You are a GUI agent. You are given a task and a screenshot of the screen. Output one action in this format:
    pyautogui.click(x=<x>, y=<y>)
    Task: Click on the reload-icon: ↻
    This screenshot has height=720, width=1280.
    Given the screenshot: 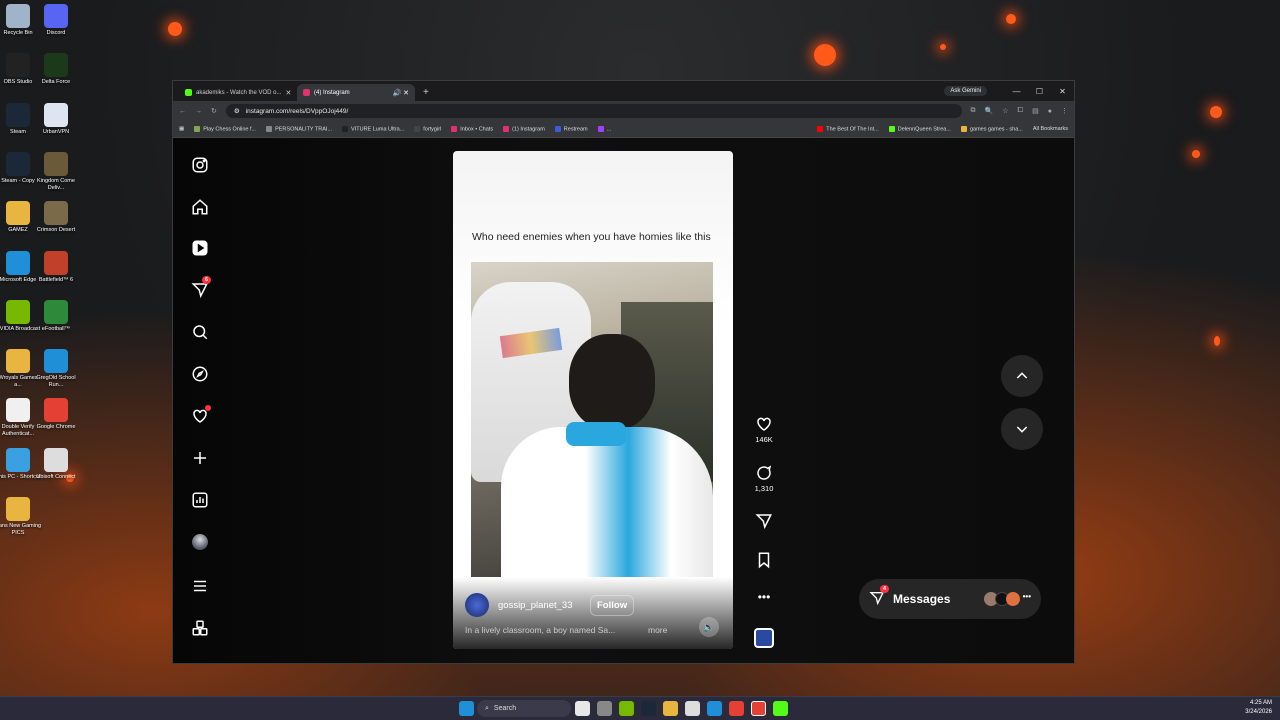 What is the action you would take?
    pyautogui.click(x=214, y=111)
    